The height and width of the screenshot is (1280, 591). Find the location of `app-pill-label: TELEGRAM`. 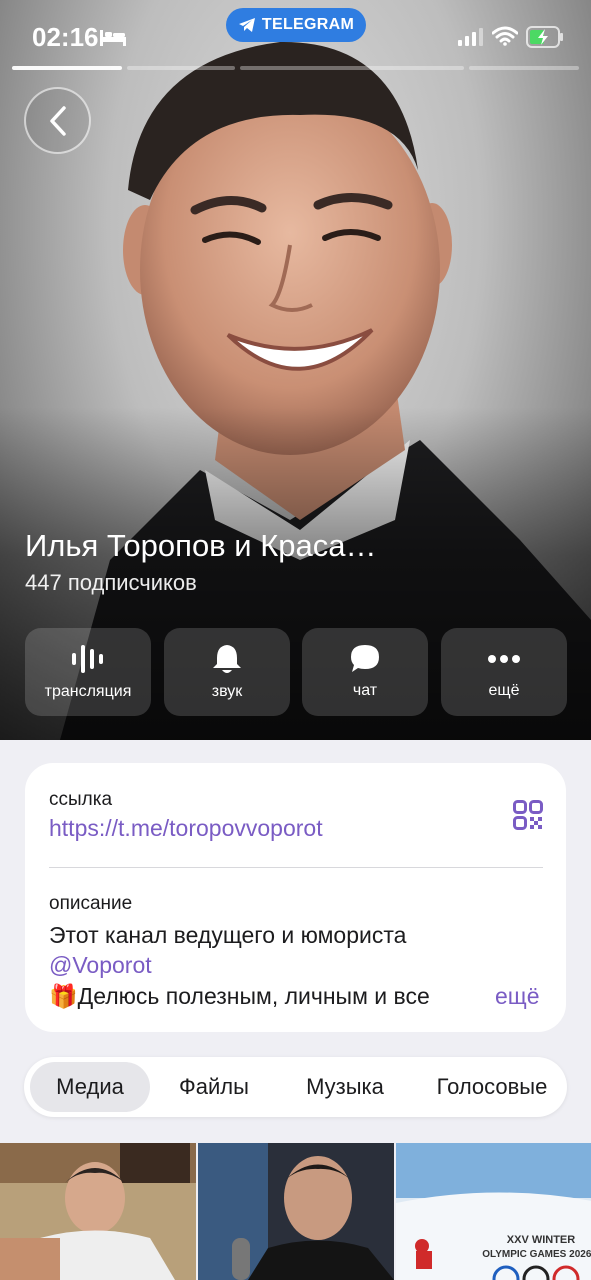

app-pill-label: TELEGRAM is located at coordinates (308, 24).